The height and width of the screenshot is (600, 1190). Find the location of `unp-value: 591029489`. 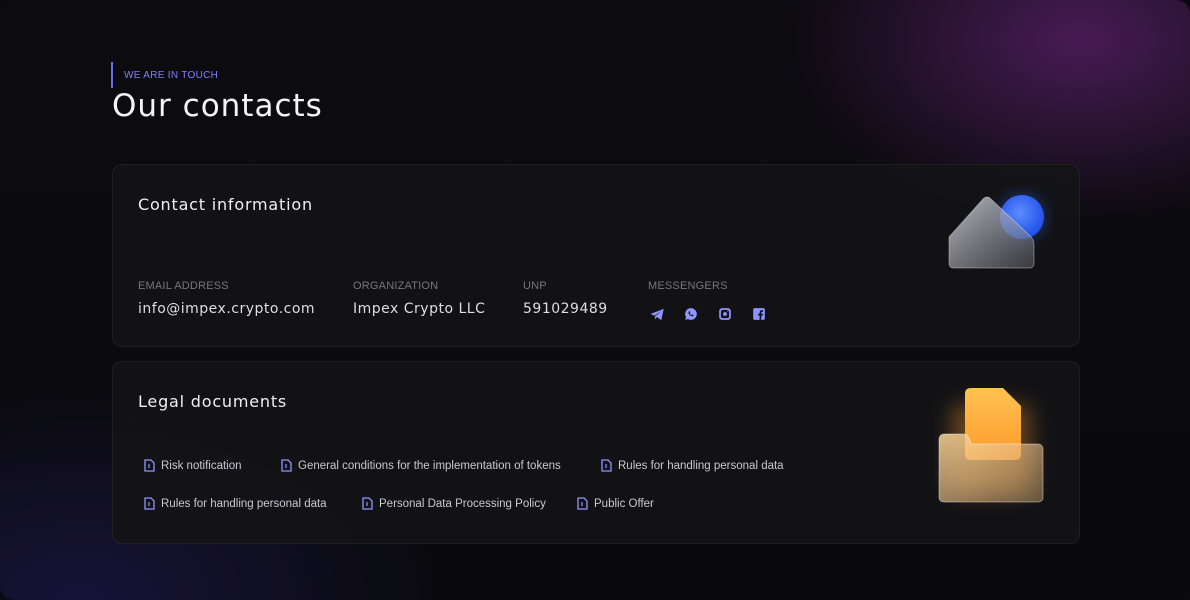

unp-value: 591029489 is located at coordinates (565, 309).